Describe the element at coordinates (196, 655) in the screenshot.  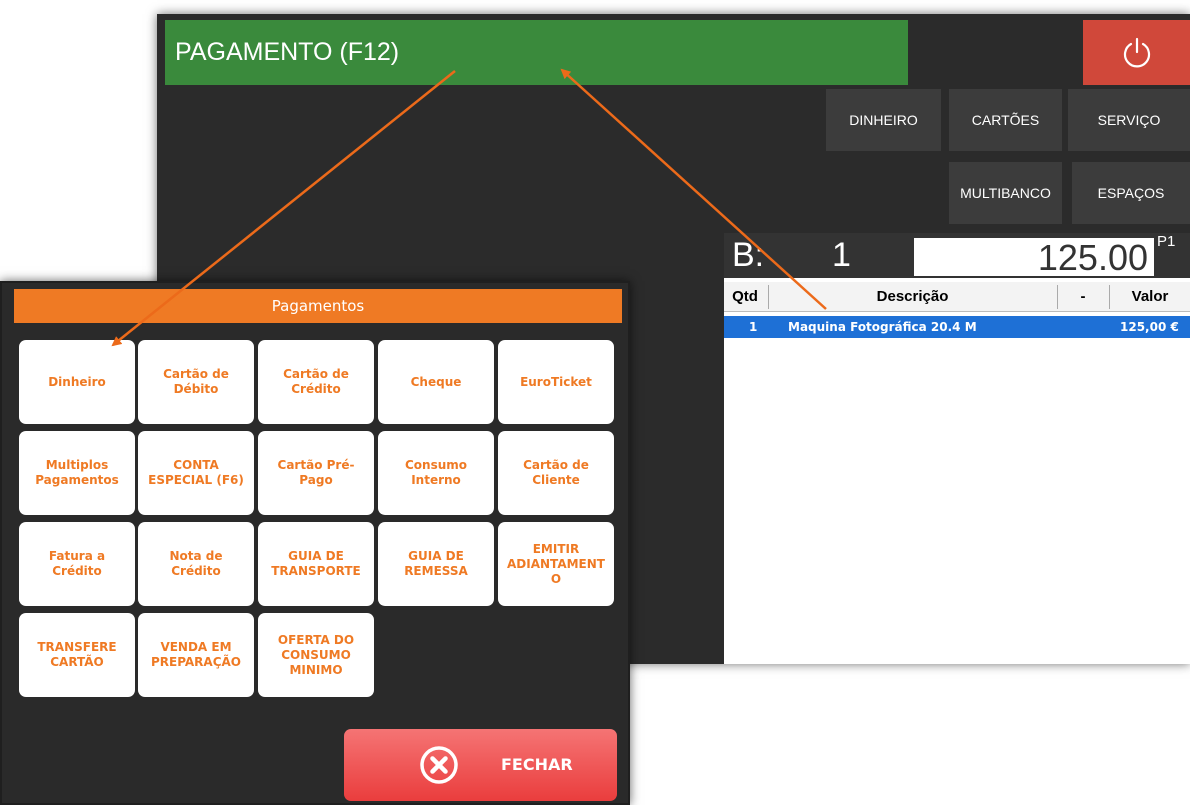
I see `payment-button-venda-preparacao: VENDA EM PREPARAÇÃO` at that location.